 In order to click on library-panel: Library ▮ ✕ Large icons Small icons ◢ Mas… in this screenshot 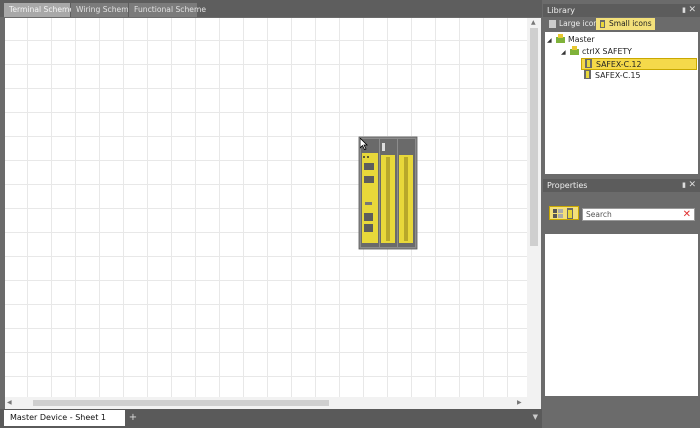, I will do `click(621, 89)`.